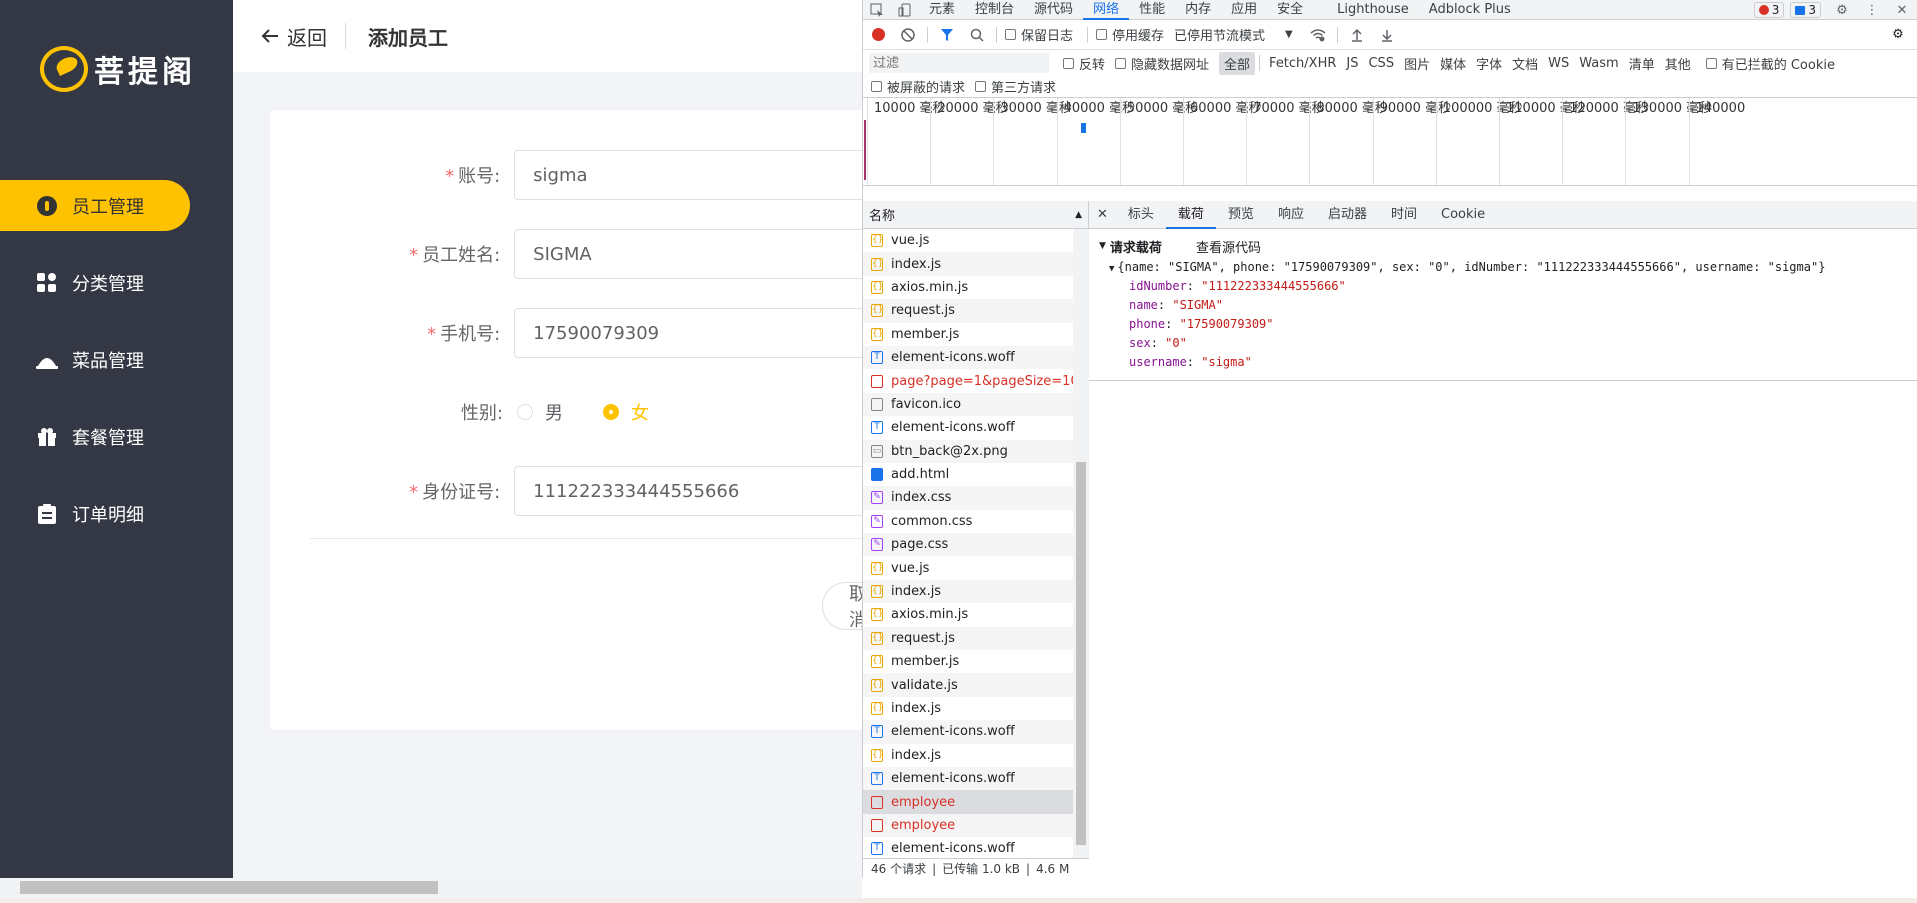 The width and height of the screenshot is (1917, 903). I want to click on filter-type-manifest: 清单, so click(1642, 63).